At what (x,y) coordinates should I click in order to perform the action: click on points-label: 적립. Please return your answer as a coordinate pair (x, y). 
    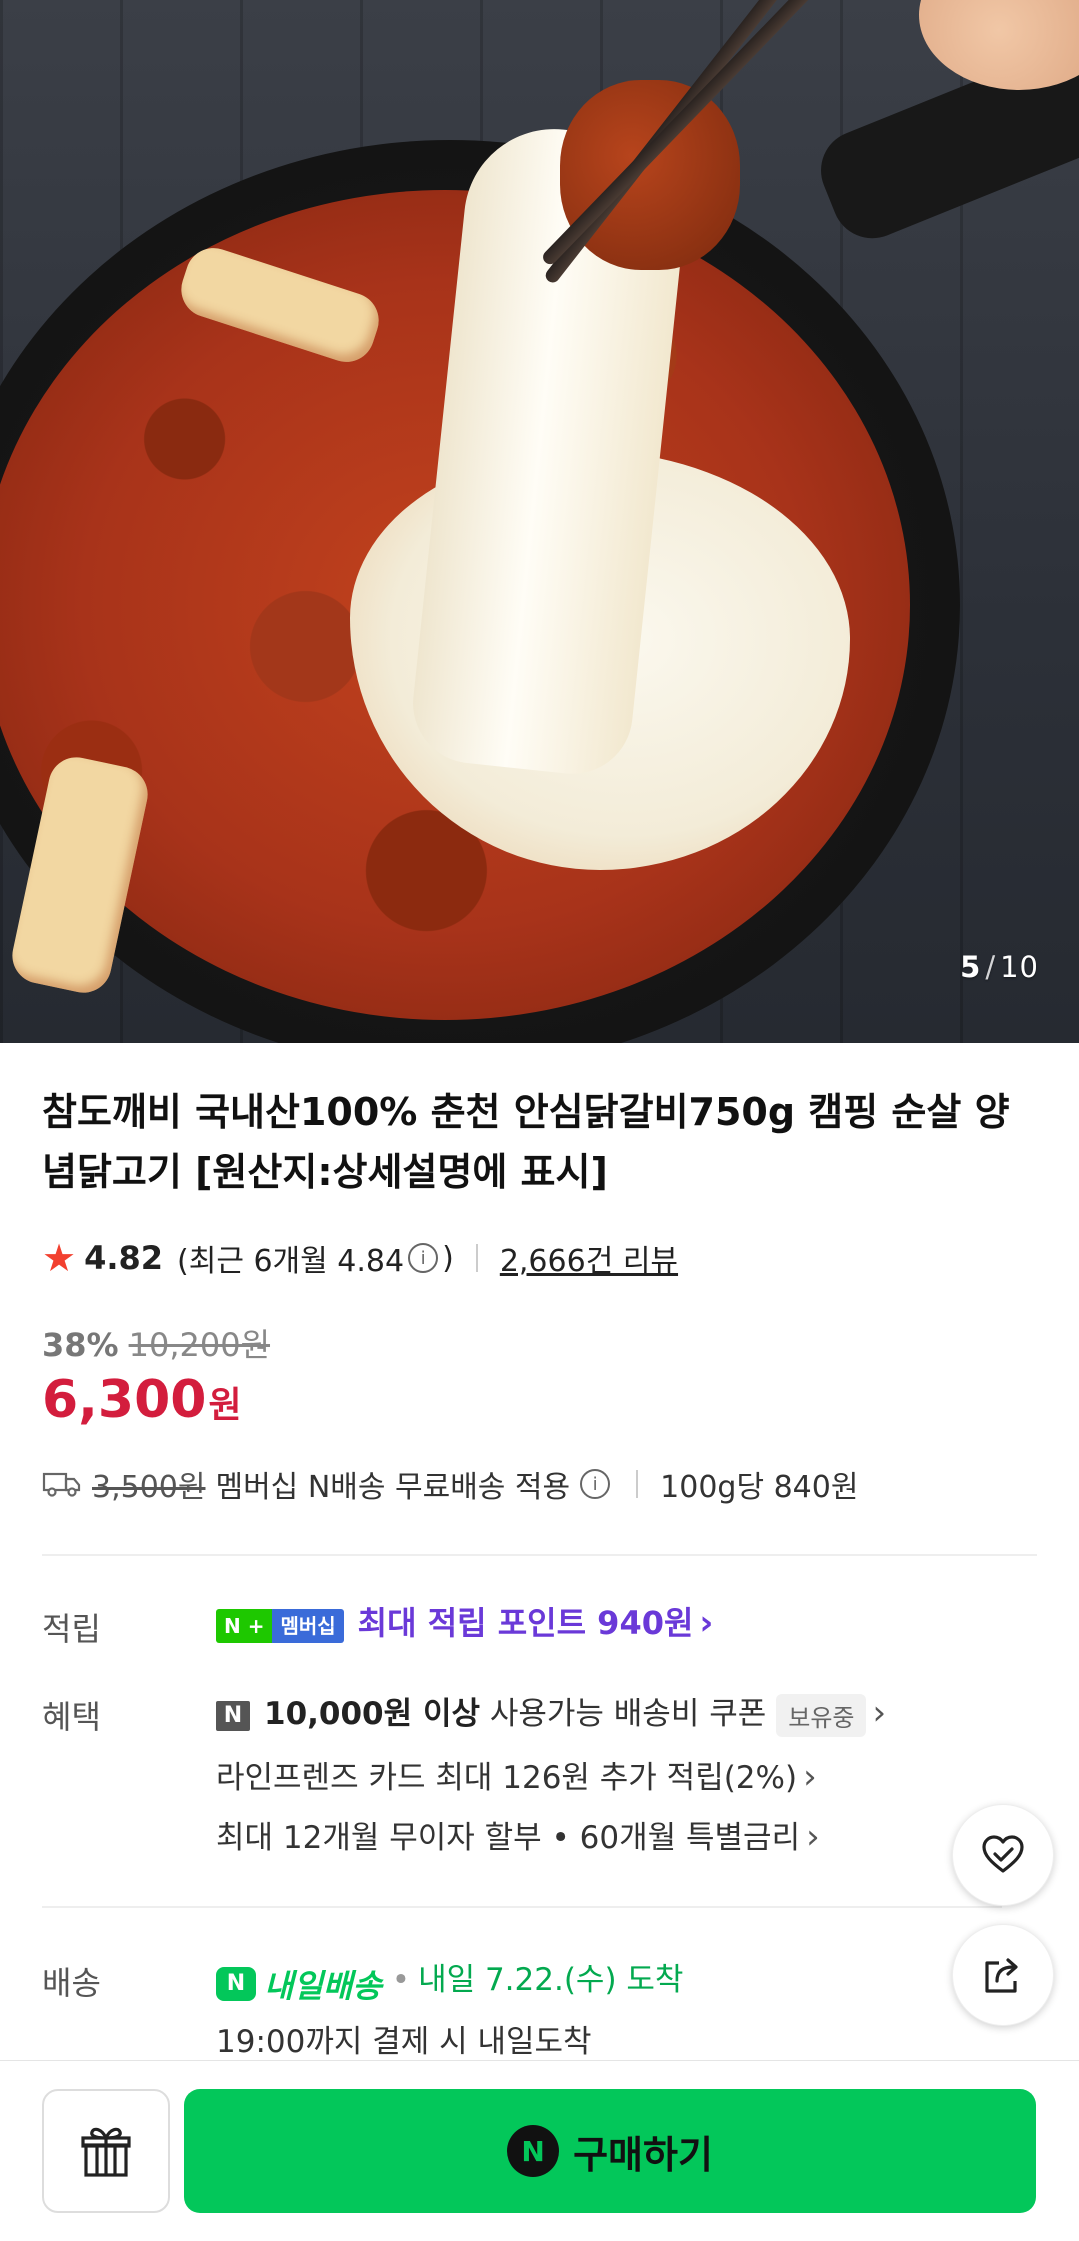
    Looking at the image, I should click on (71, 1629).